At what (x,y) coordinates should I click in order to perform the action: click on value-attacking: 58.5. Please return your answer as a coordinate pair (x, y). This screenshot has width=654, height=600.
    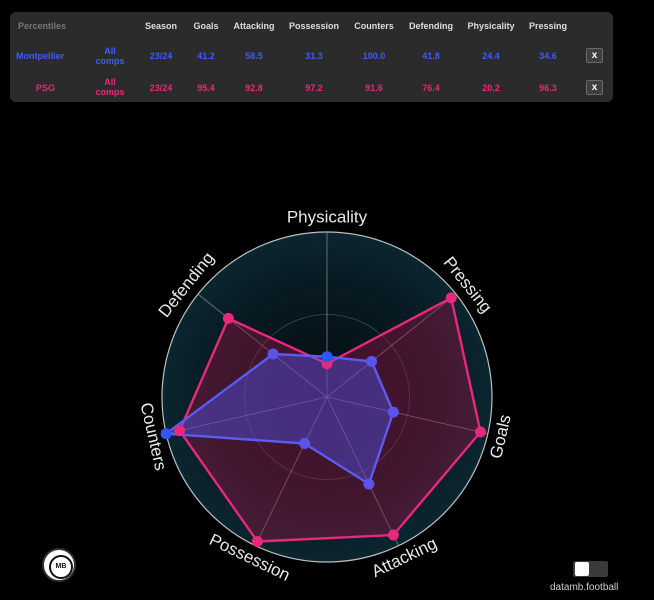
    Looking at the image, I should click on (254, 56).